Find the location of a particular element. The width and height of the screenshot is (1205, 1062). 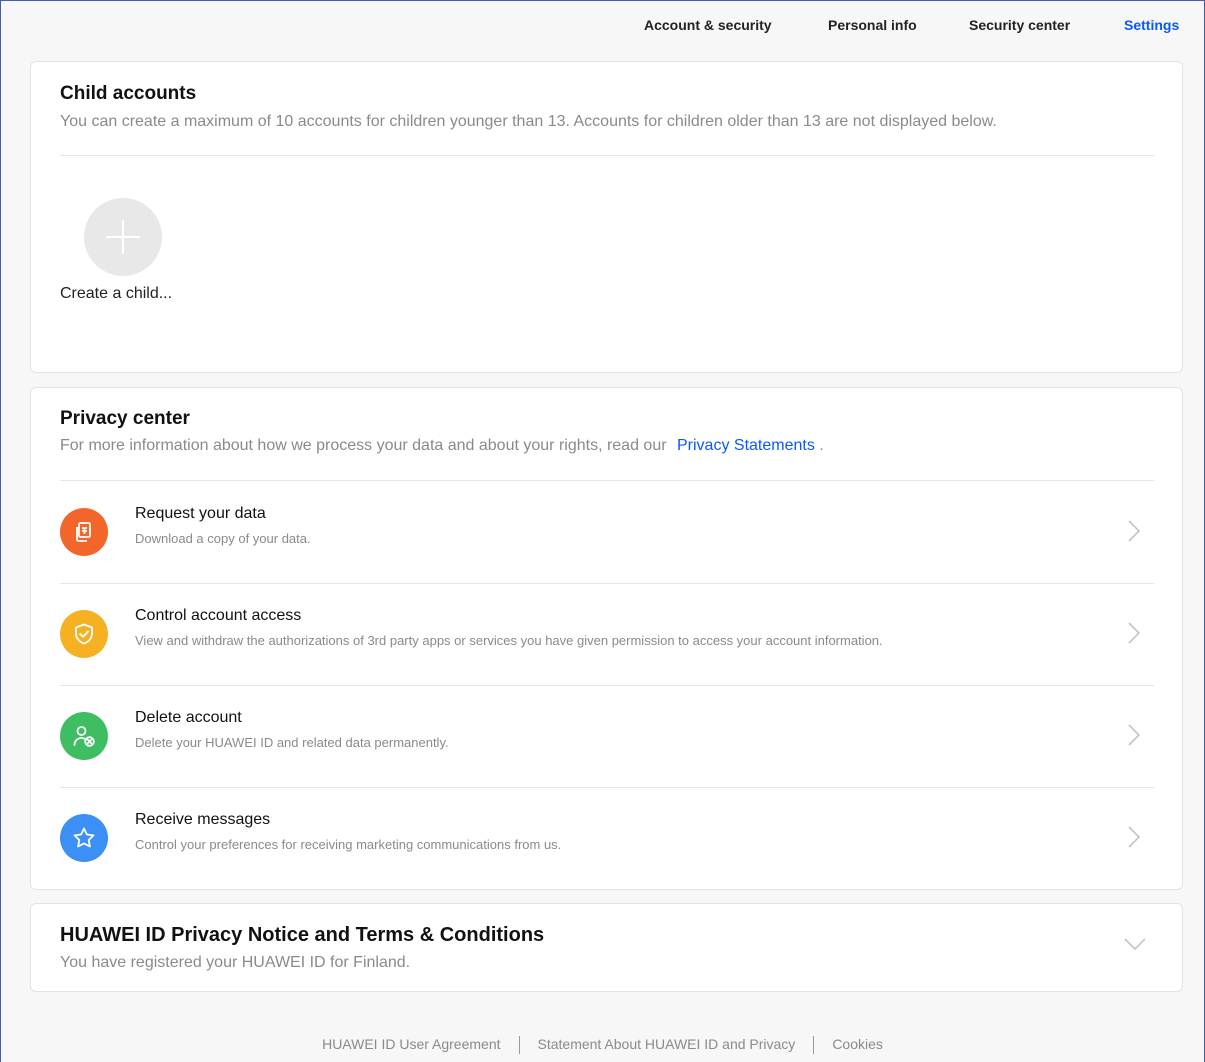

shield-check-icon is located at coordinates (84, 634).